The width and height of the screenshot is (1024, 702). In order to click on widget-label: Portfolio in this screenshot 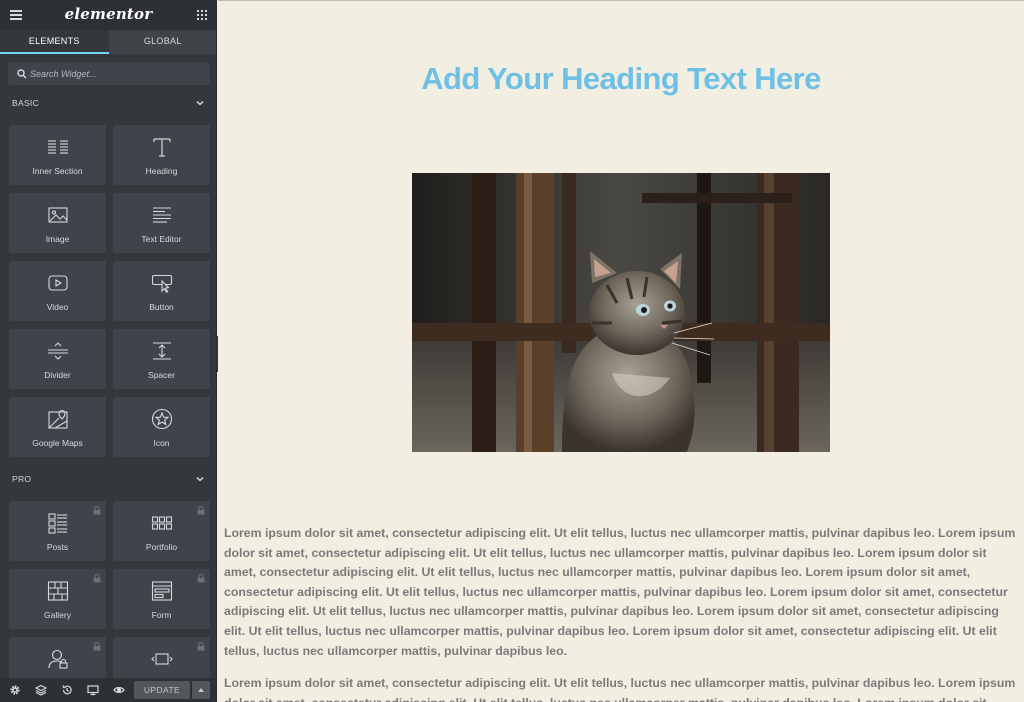, I will do `click(161, 547)`.